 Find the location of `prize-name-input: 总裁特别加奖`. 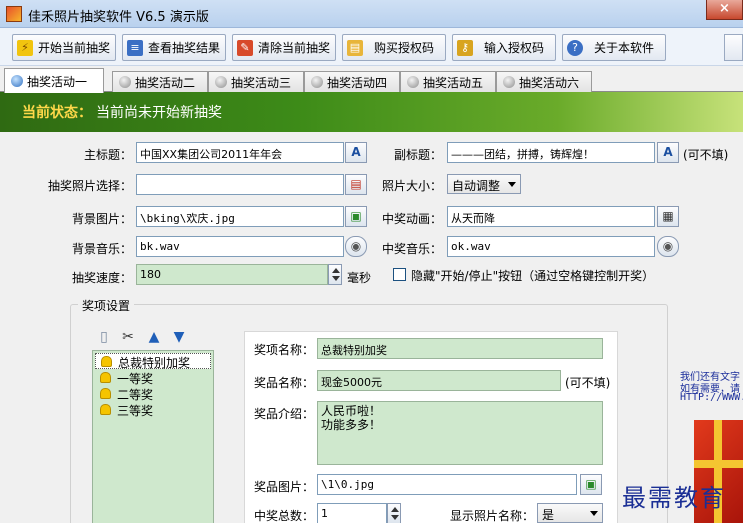

prize-name-input: 总裁特别加奖 is located at coordinates (460, 348).